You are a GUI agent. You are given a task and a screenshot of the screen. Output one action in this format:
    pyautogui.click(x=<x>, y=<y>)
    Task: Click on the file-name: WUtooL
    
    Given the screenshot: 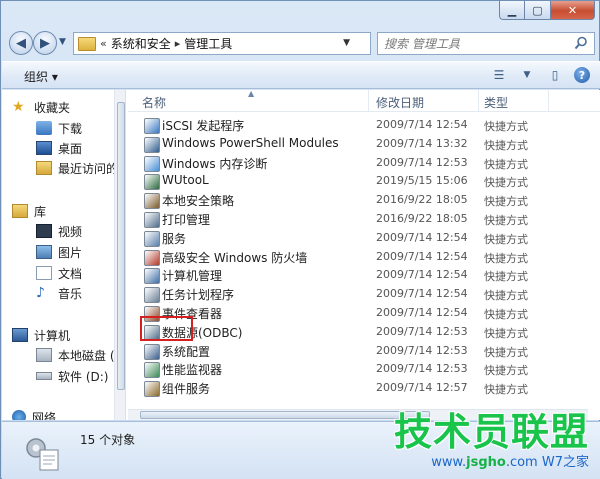 What is the action you would take?
    pyautogui.click(x=185, y=180)
    